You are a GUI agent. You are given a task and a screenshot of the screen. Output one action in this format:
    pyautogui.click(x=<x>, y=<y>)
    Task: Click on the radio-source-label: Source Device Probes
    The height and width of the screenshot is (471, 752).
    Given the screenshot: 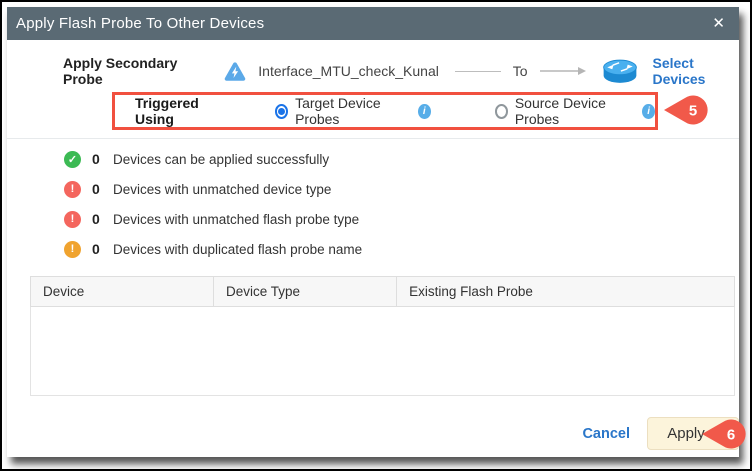 What is the action you would take?
    pyautogui.click(x=560, y=111)
    